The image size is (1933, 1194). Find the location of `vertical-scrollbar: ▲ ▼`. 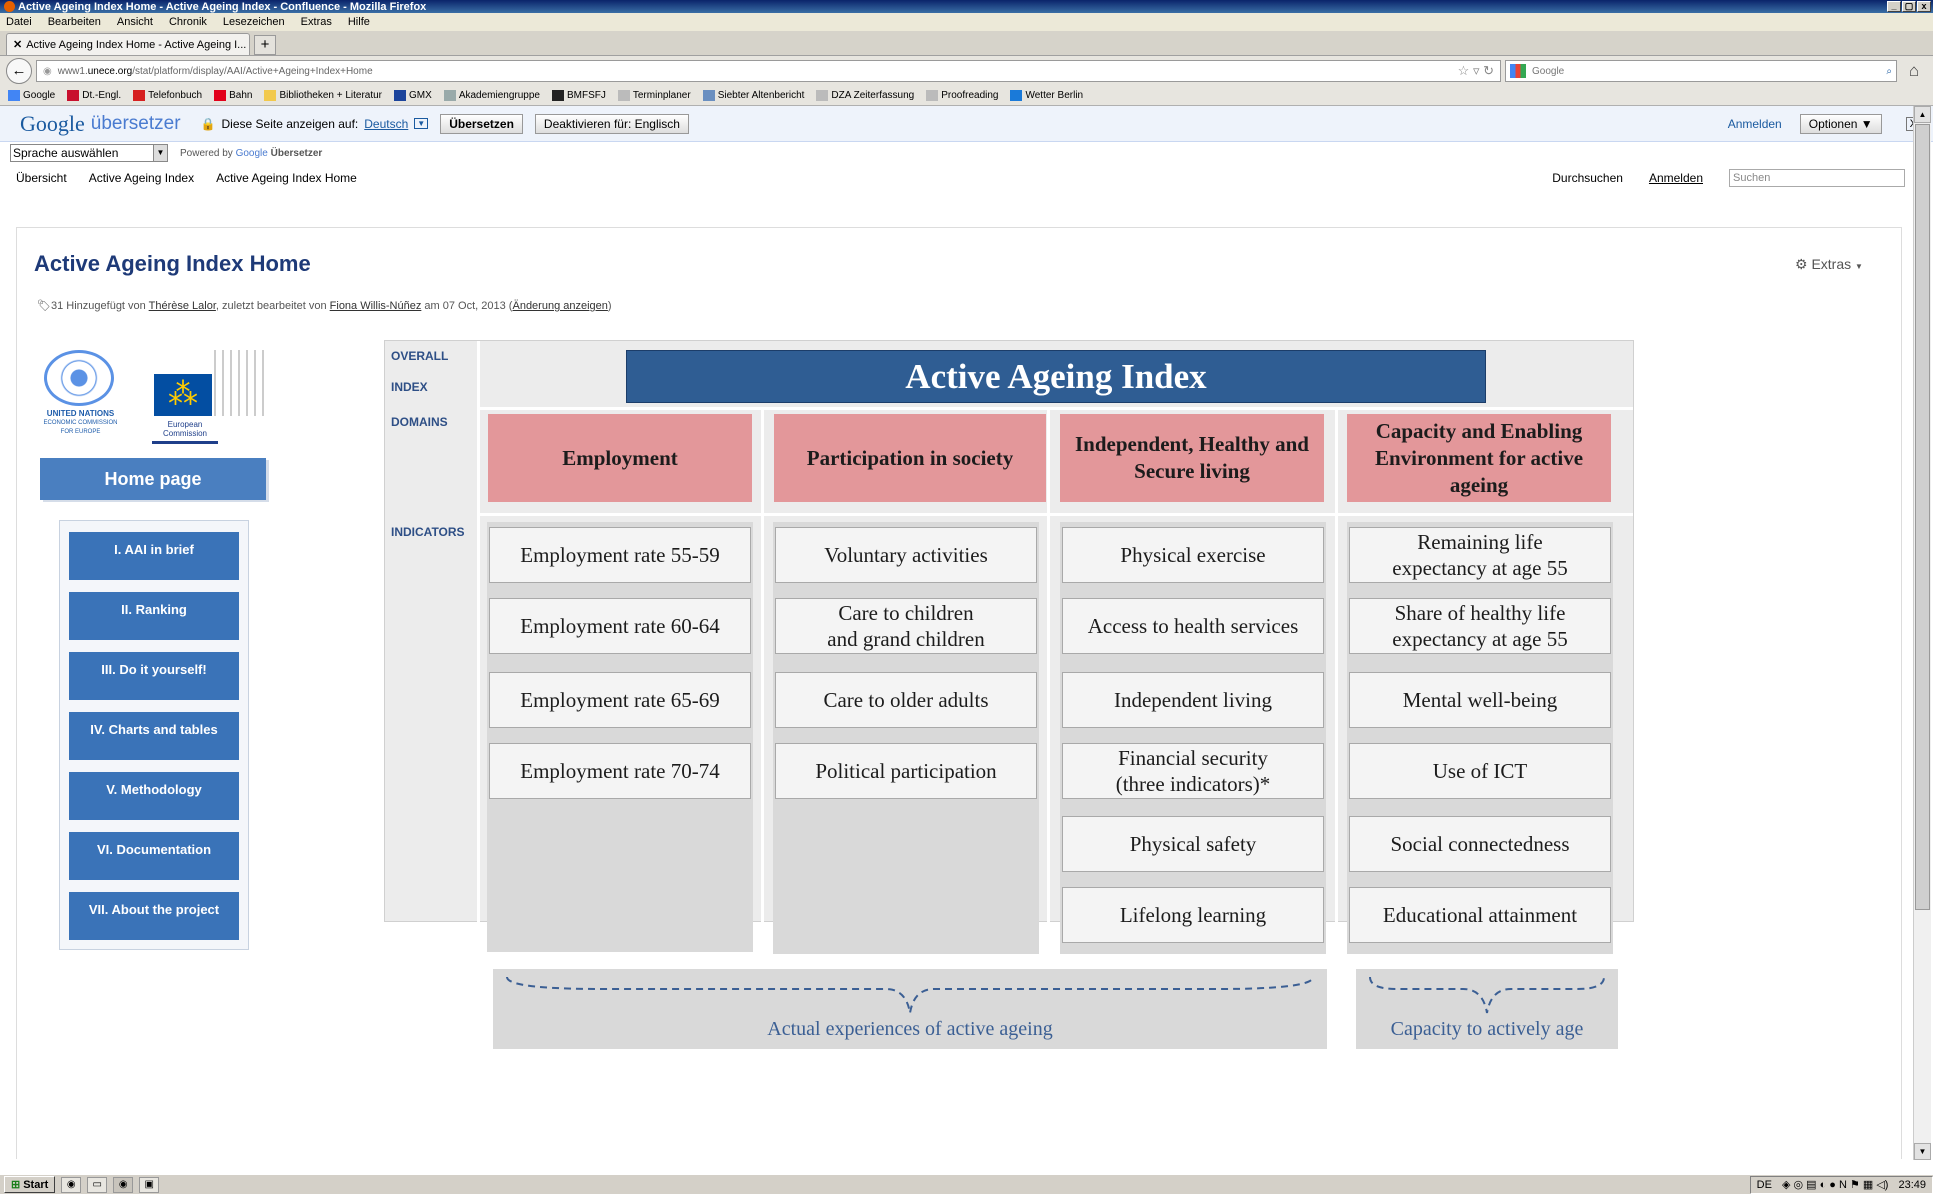

vertical-scrollbar: ▲ ▼ is located at coordinates (1922, 633).